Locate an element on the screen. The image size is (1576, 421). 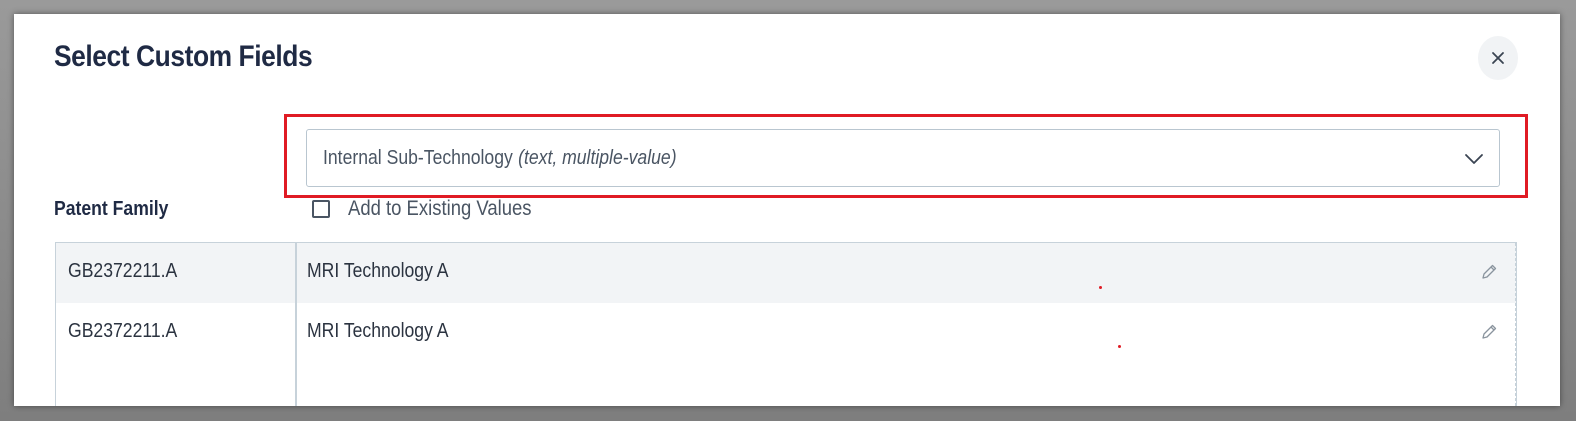
close-button is located at coordinates (1498, 58).